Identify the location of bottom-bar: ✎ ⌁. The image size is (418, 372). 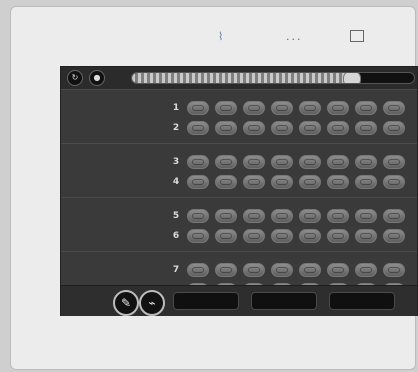
(239, 300).